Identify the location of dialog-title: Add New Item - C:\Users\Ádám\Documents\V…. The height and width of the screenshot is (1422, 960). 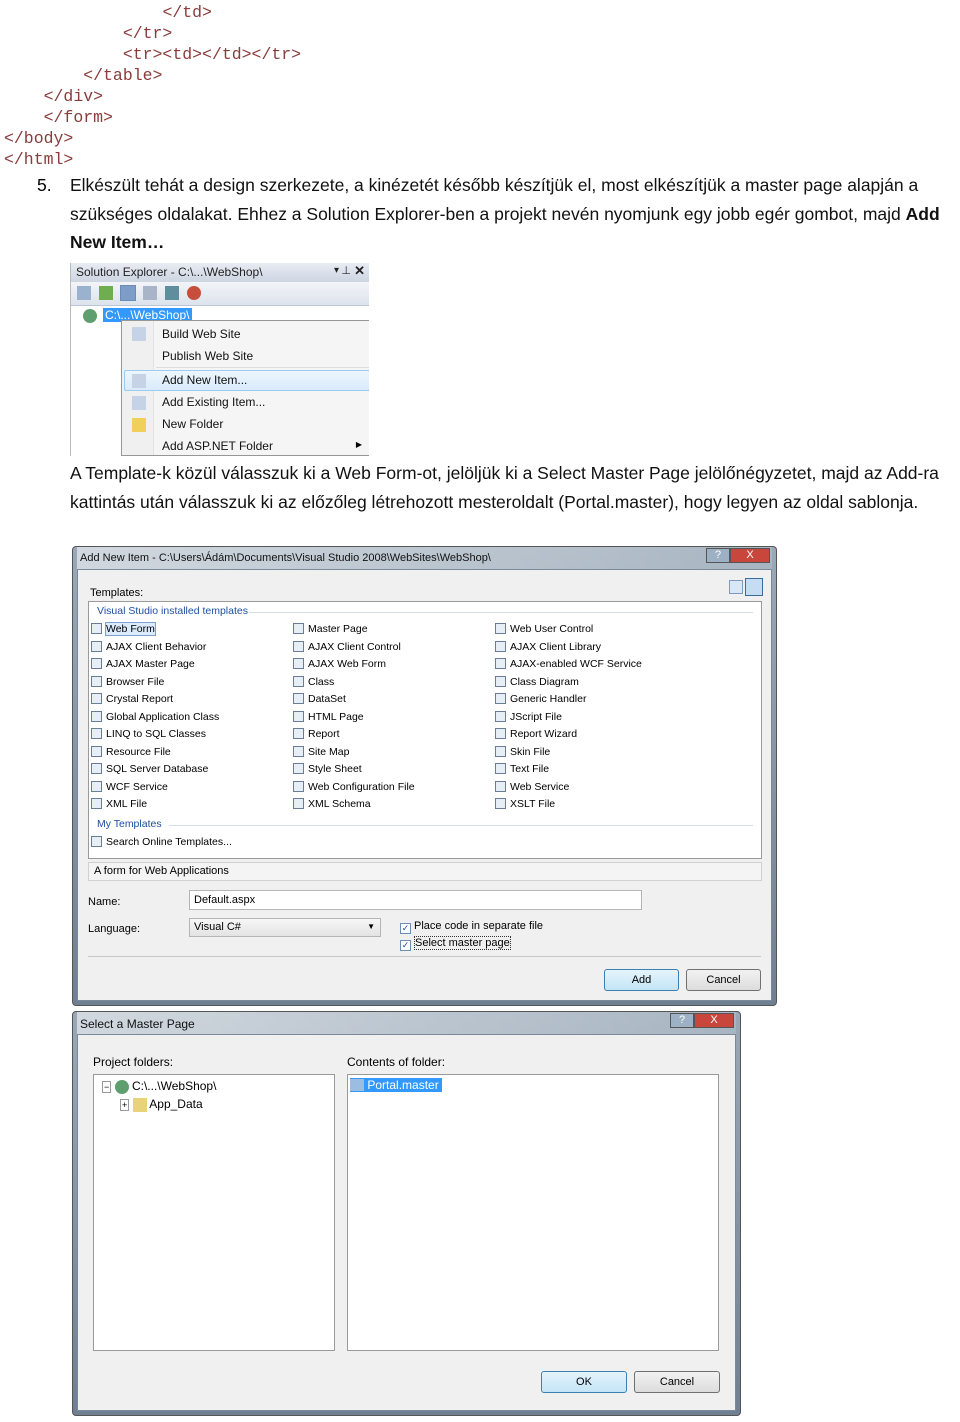
(424, 558).